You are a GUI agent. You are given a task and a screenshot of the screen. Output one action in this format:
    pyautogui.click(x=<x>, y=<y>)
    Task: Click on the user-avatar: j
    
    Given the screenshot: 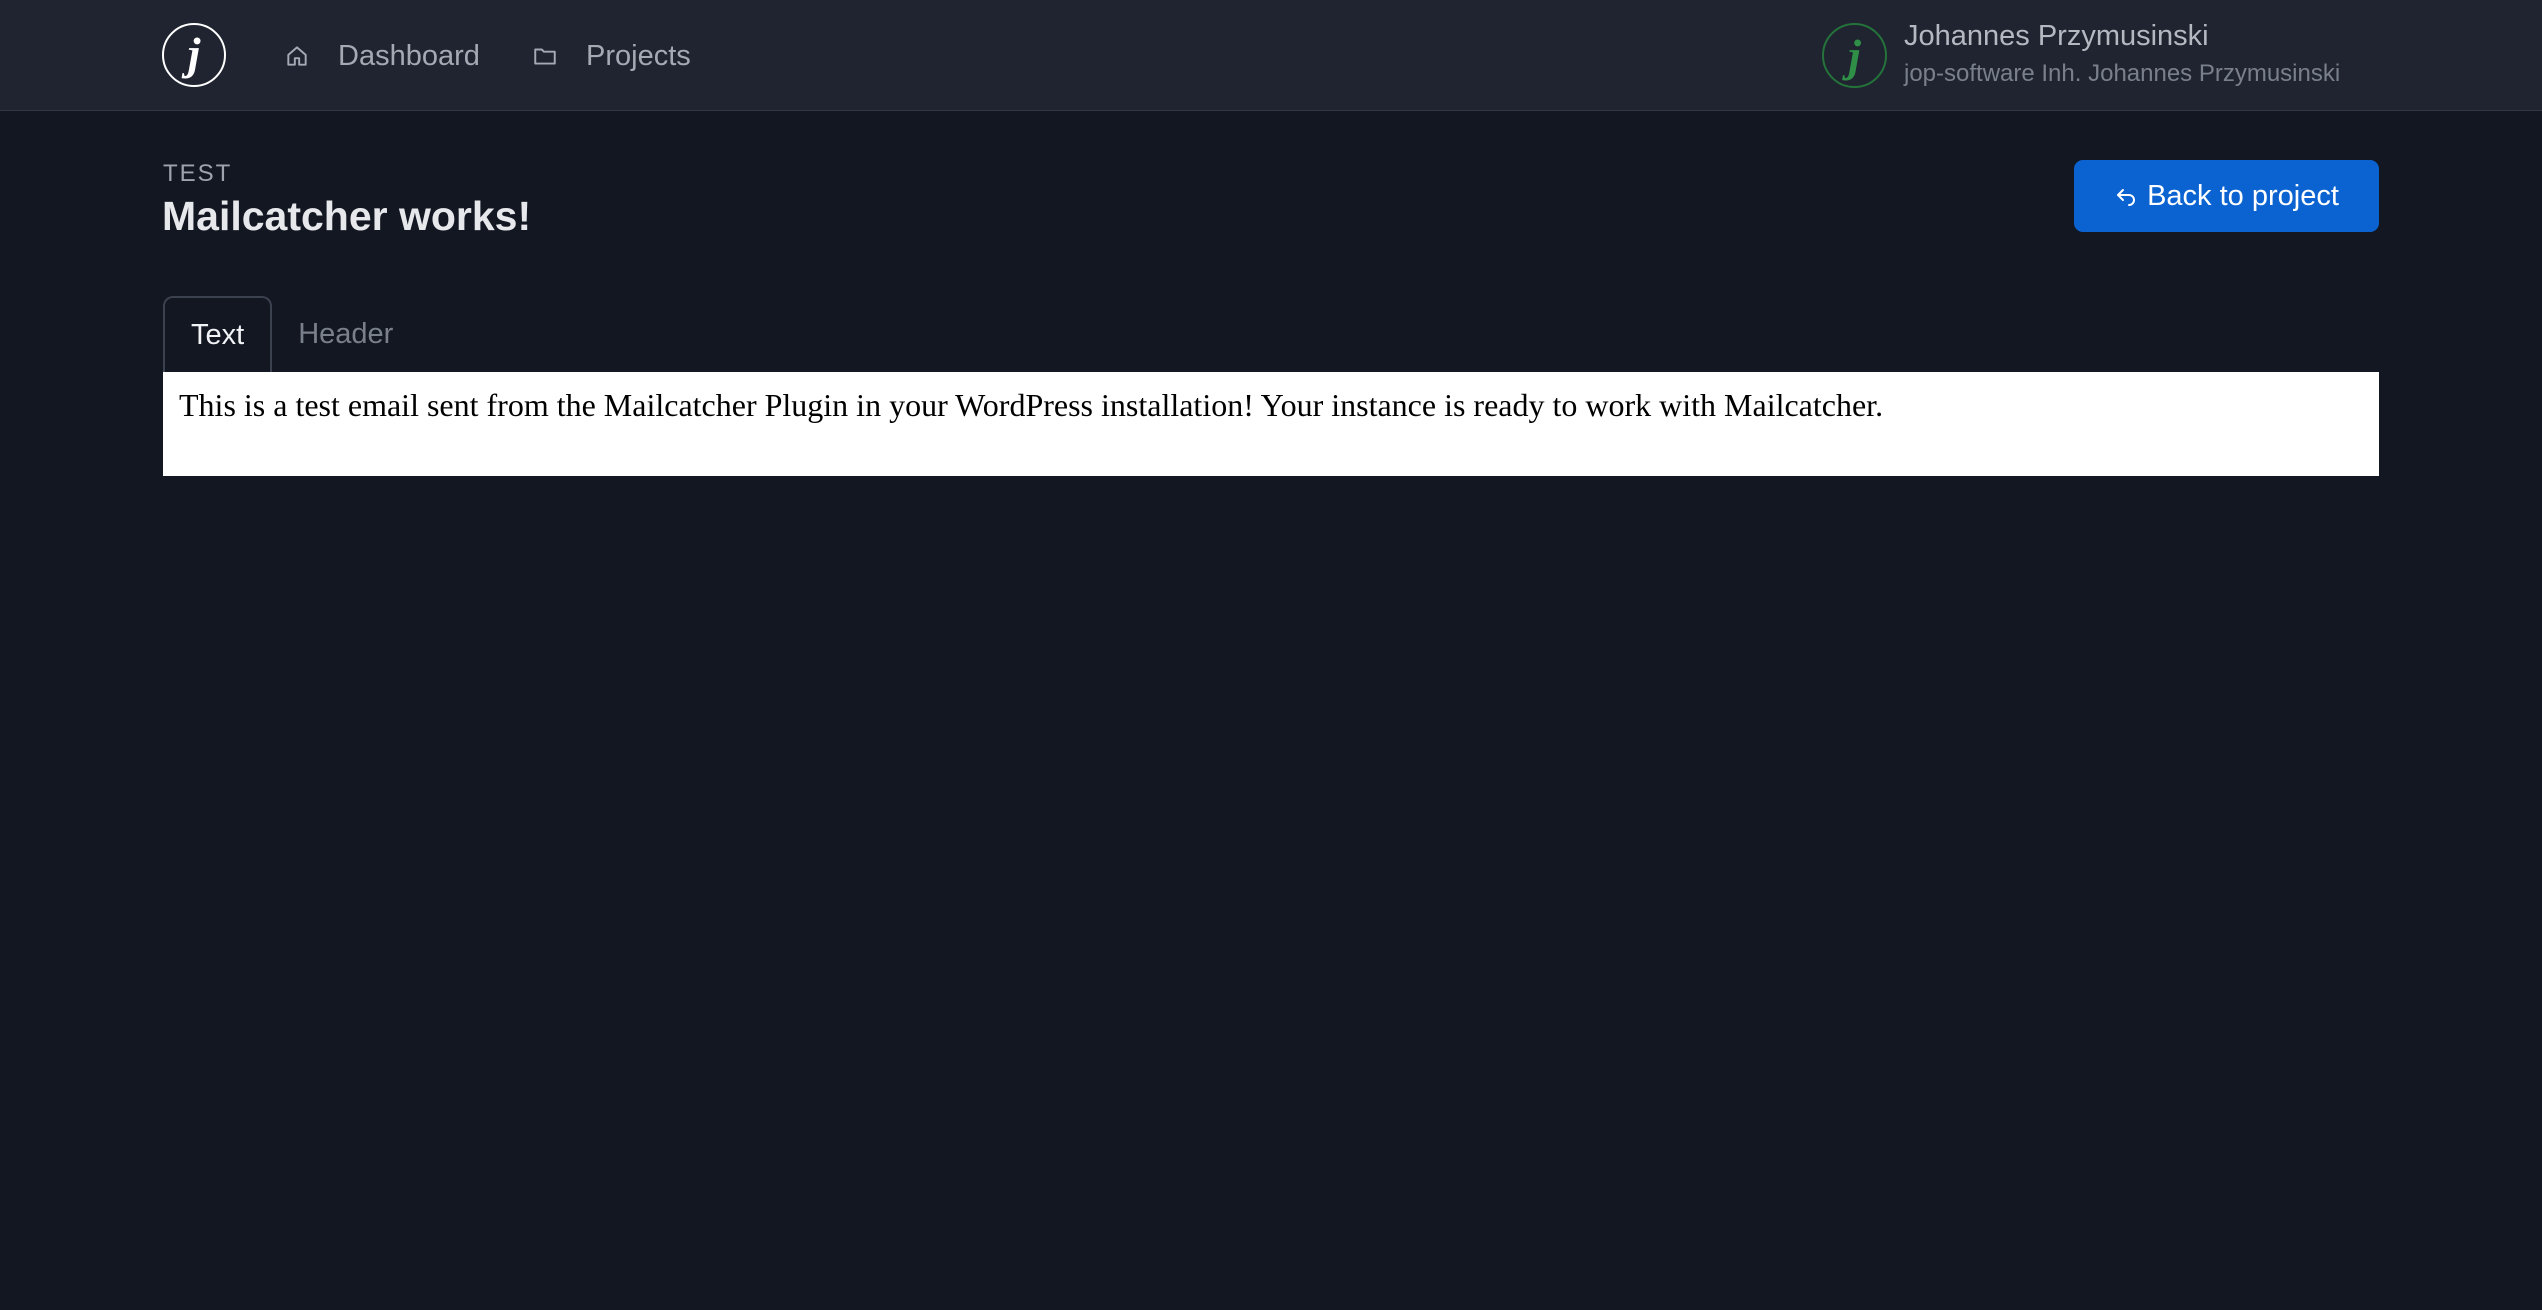 What is the action you would take?
    pyautogui.click(x=1854, y=55)
    